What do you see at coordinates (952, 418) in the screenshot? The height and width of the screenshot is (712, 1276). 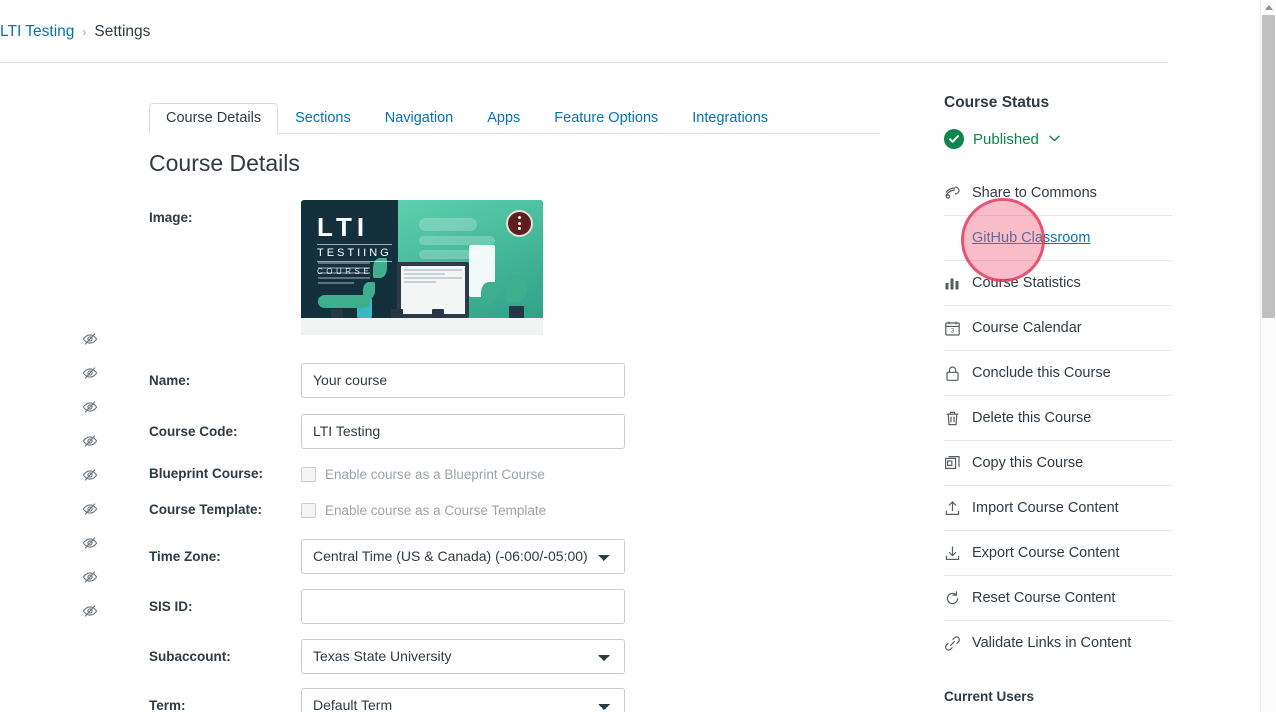 I see `trash-icon` at bounding box center [952, 418].